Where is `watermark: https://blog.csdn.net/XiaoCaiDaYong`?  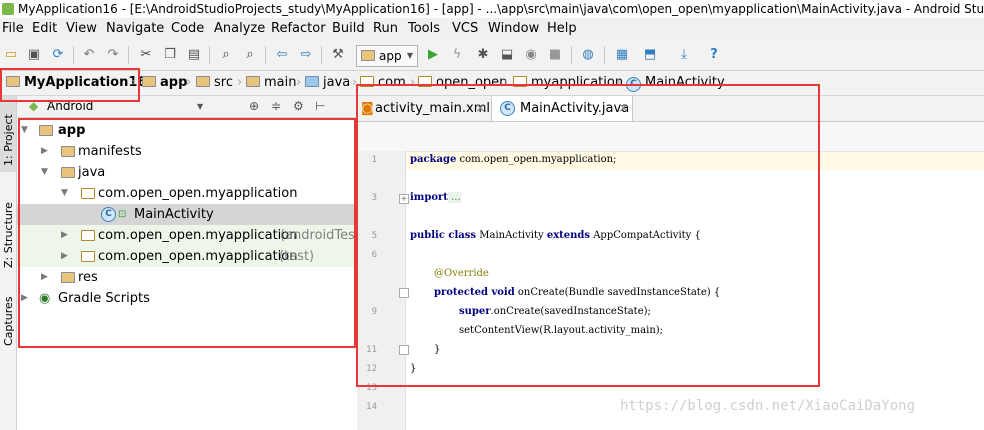 watermark: https://blog.csdn.net/XiaoCaiDaYong is located at coordinates (768, 406).